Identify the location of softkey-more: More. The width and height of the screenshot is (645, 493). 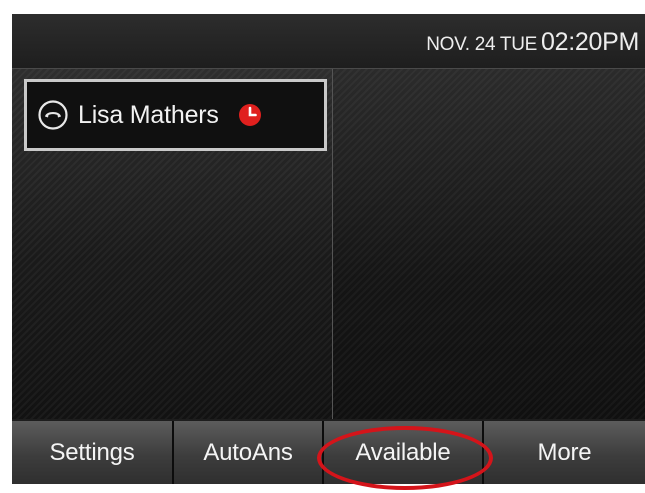
(564, 452).